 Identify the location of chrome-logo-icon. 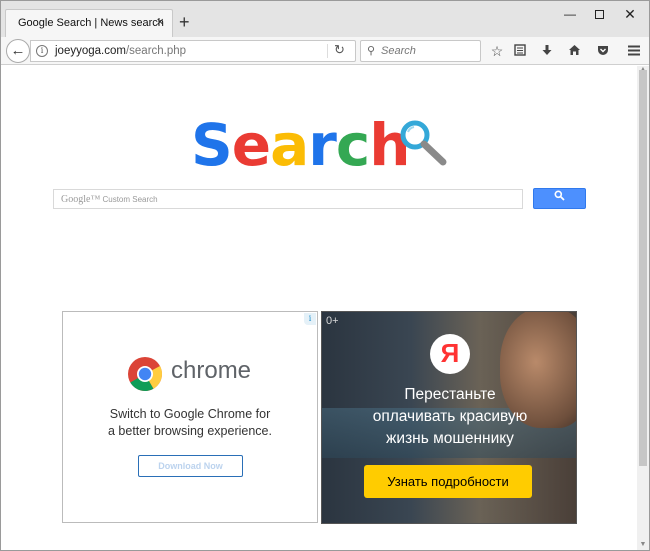
(145, 374).